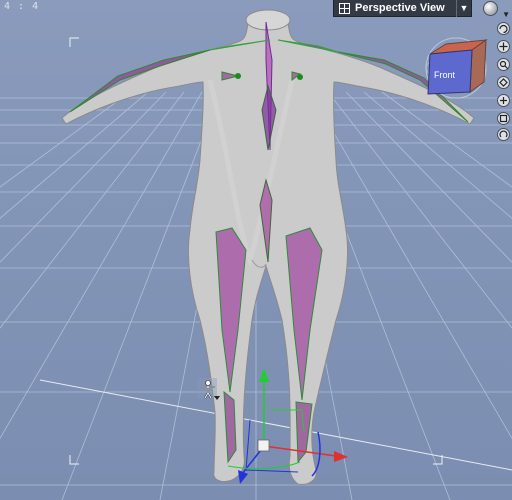 This screenshot has width=512, height=500. What do you see at coordinates (456, 68) in the screenshot?
I see `view-cube: Front` at bounding box center [456, 68].